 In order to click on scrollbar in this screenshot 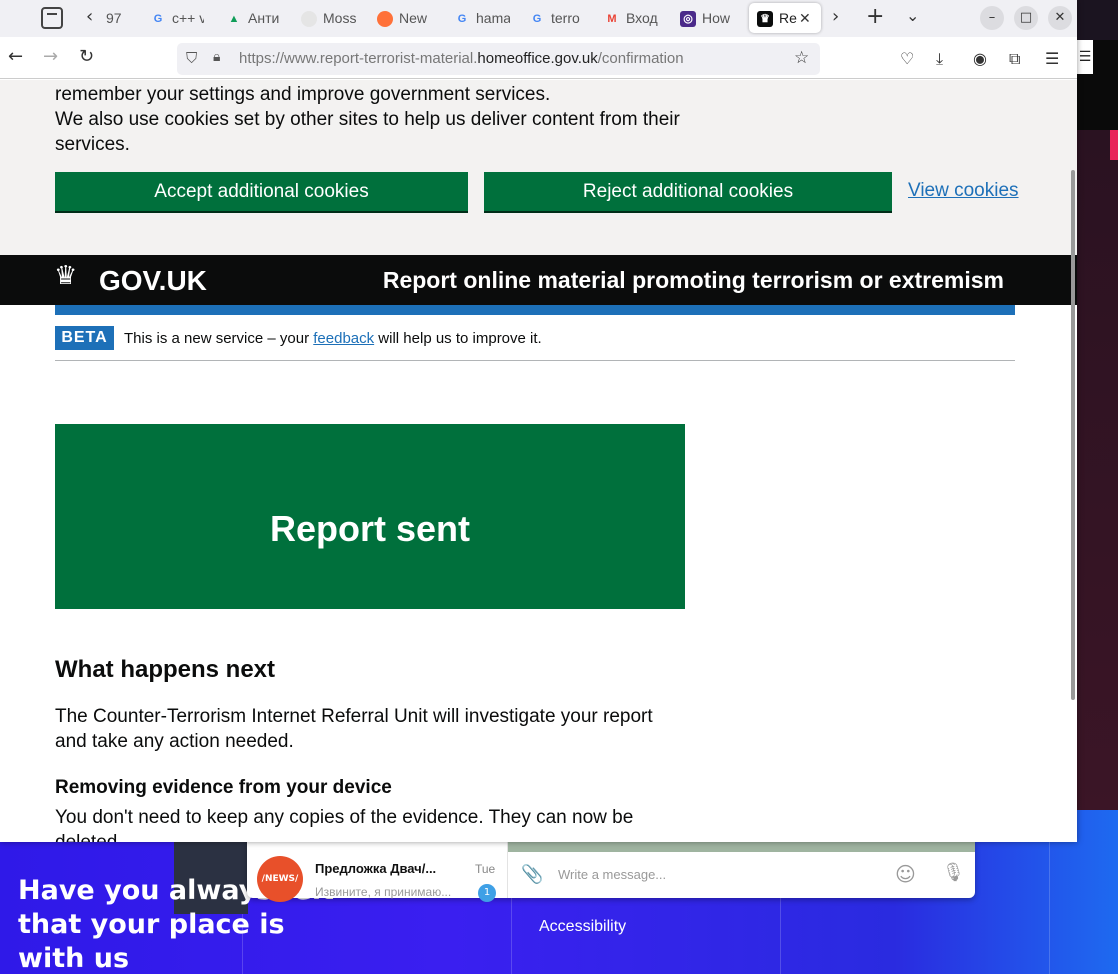, I will do `click(1073, 435)`.